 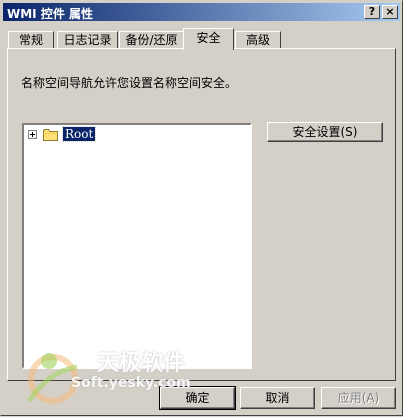 I want to click on tab-advanced: 高级, so click(x=258, y=40).